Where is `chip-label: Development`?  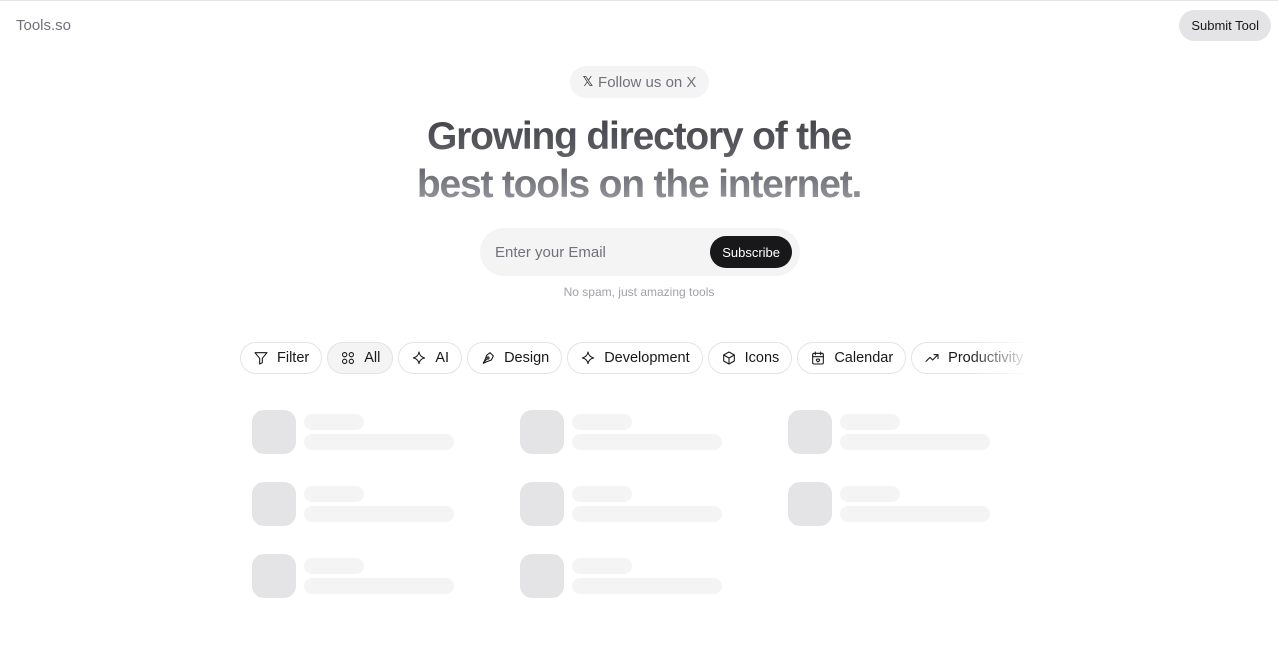 chip-label: Development is located at coordinates (647, 358).